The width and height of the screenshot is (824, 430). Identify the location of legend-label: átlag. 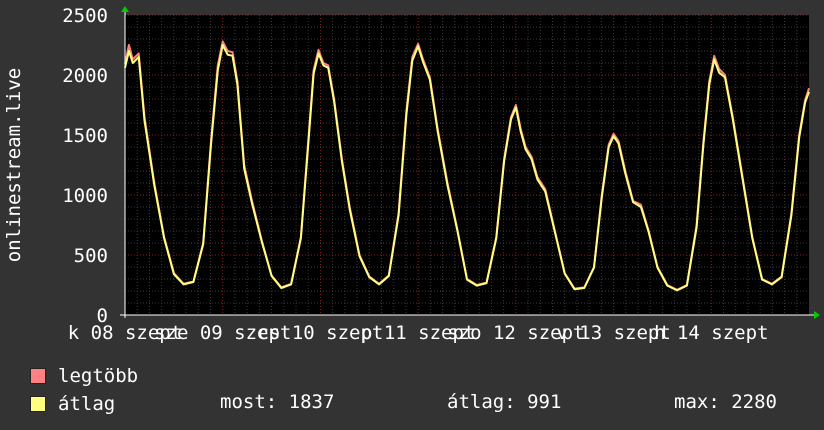
(87, 404).